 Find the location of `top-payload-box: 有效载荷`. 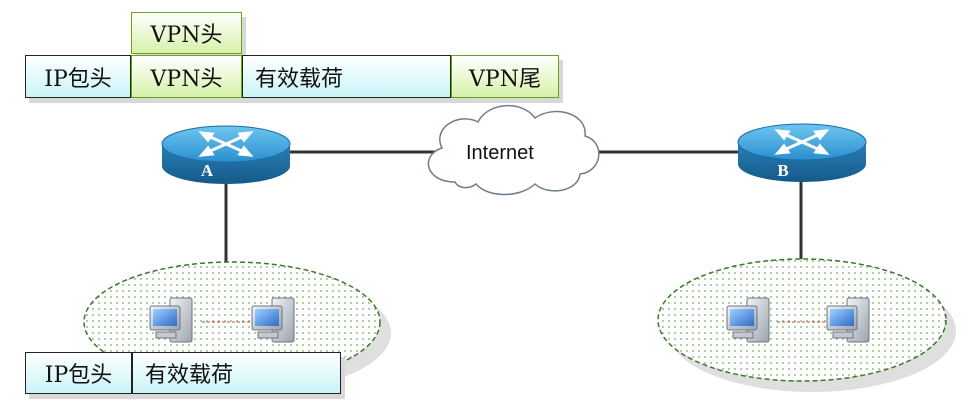

top-payload-box: 有效载荷 is located at coordinates (346, 76).